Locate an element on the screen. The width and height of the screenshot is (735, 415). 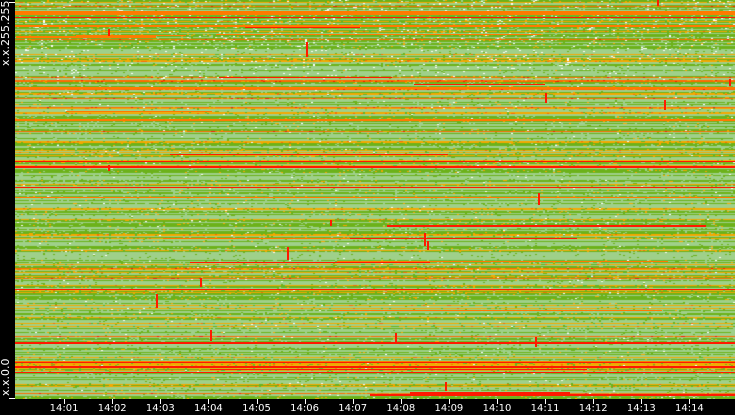
x-tick-label: 14:03 is located at coordinates (160, 408).